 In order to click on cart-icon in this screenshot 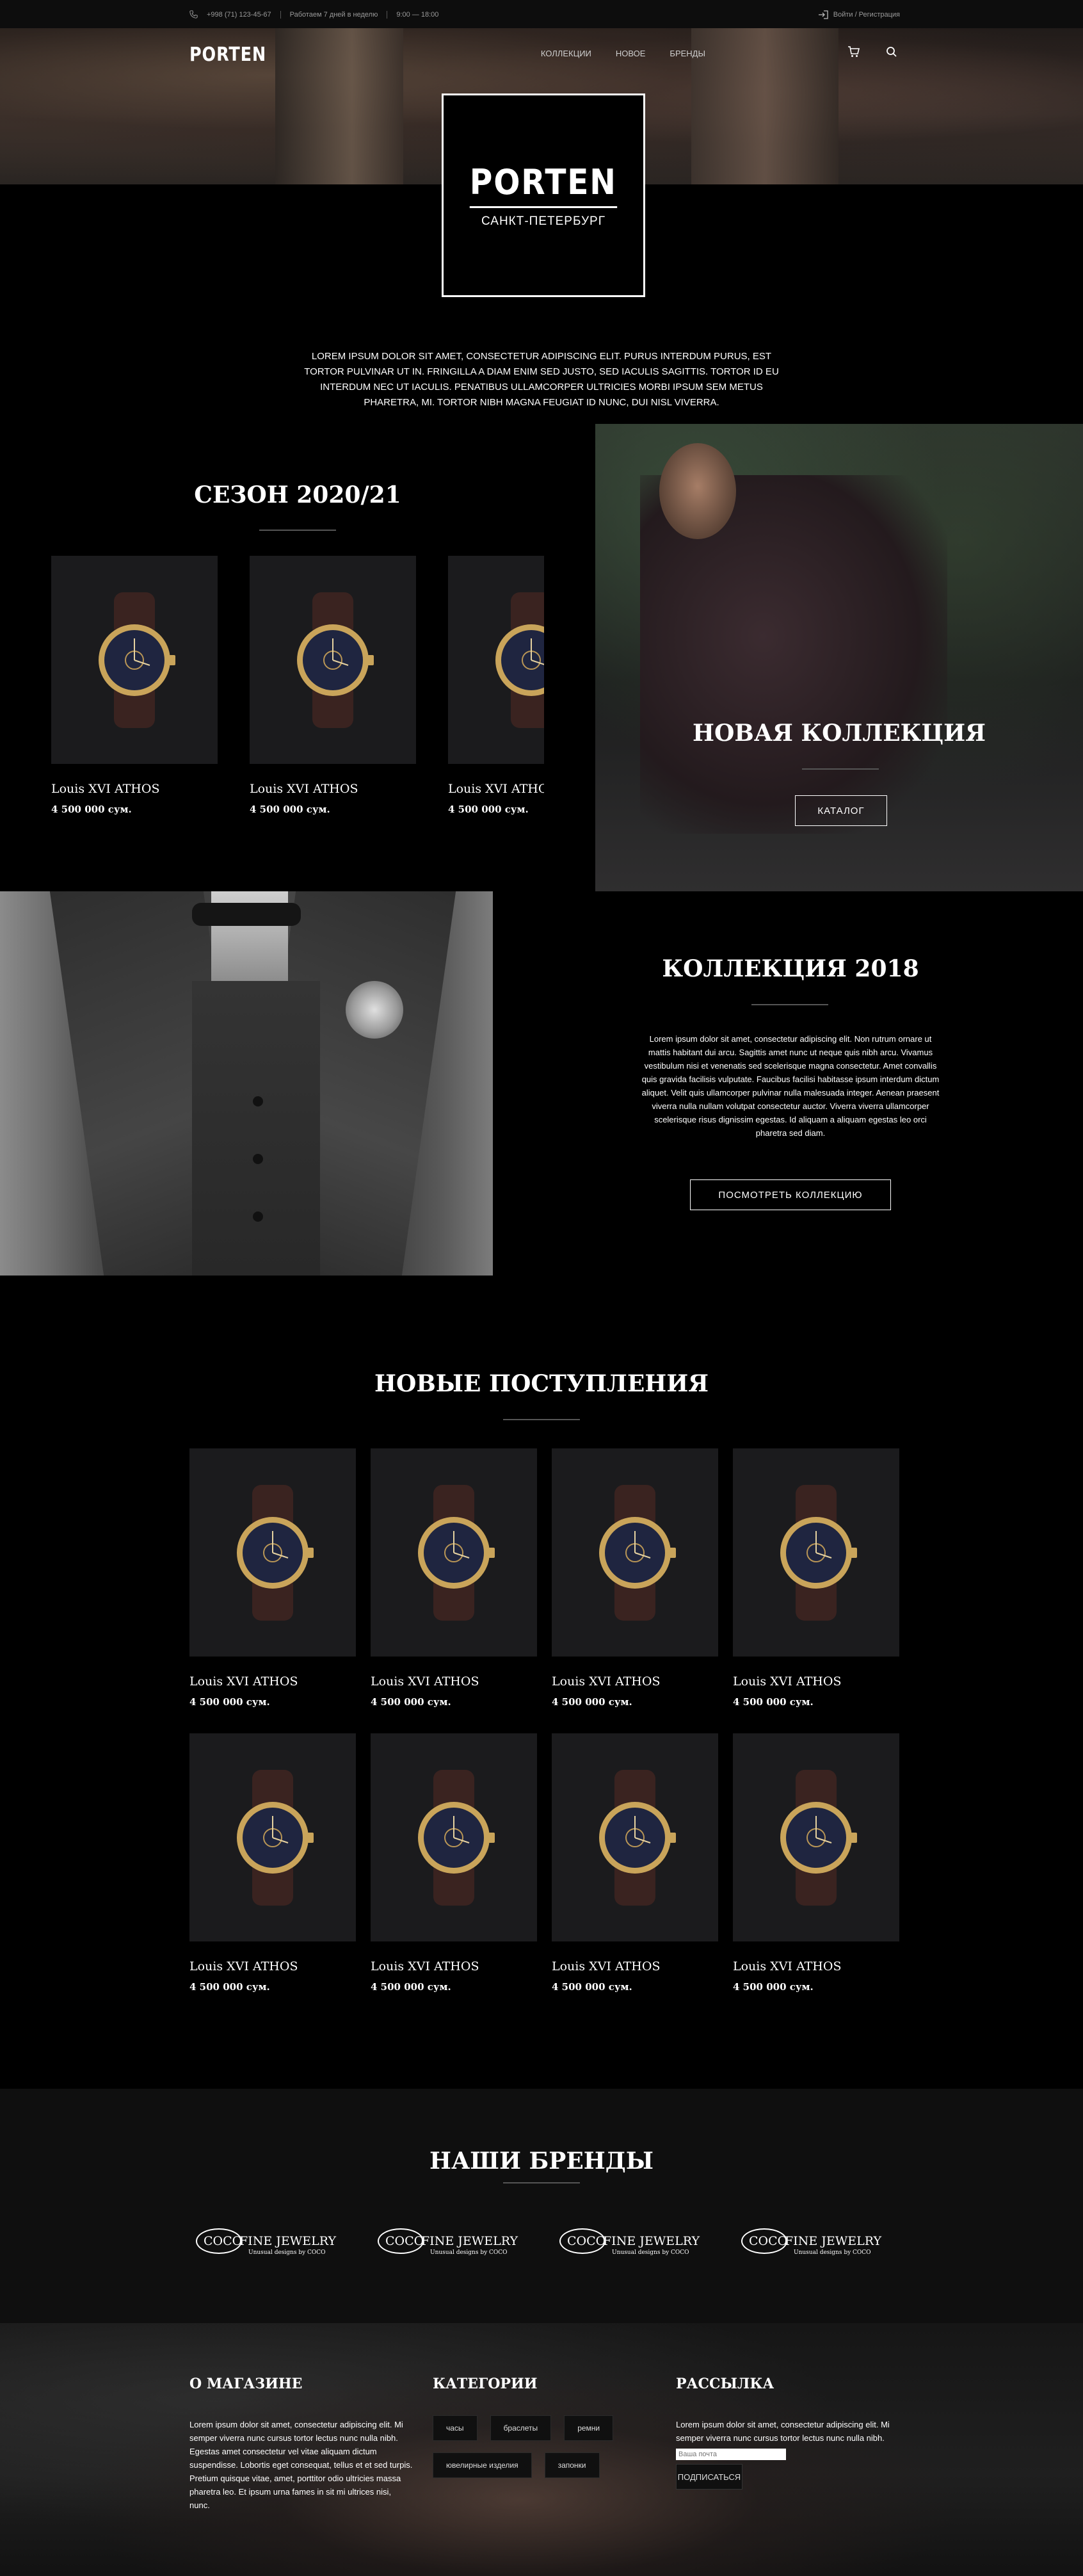, I will do `click(853, 52)`.